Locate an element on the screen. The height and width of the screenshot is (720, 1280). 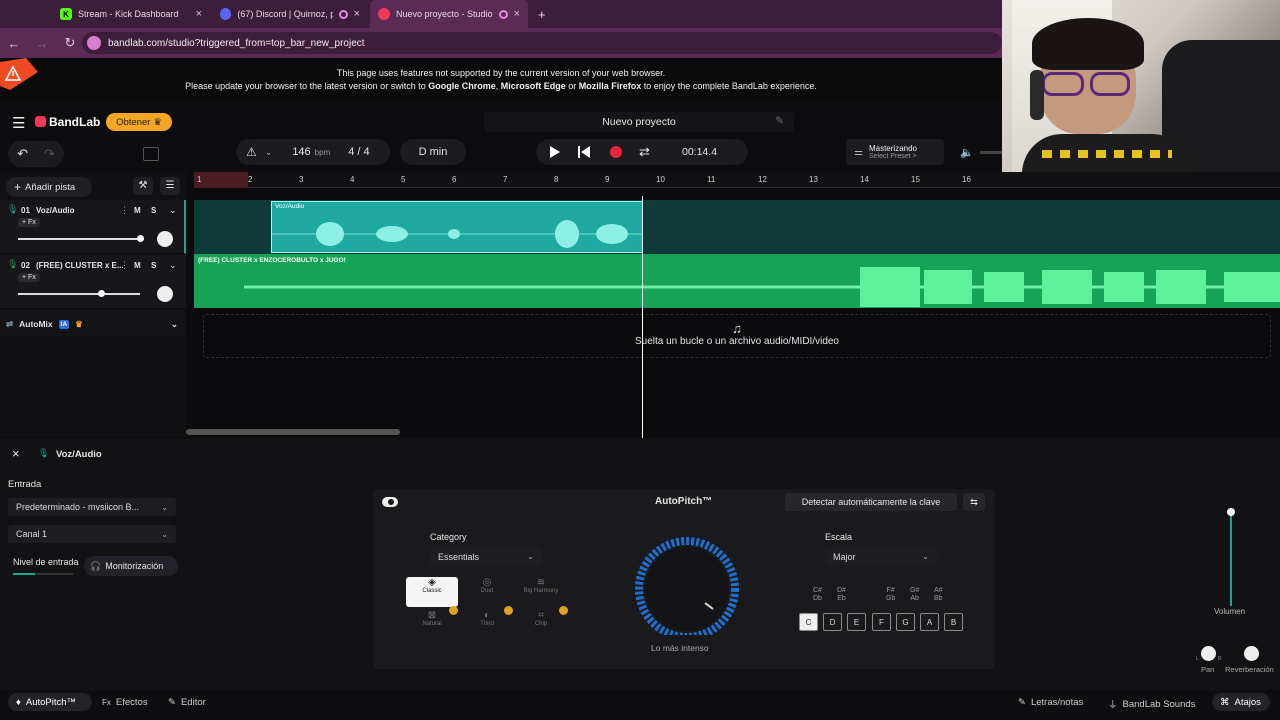
preset-chip: ⌗ Chip is located at coordinates (541, 624).